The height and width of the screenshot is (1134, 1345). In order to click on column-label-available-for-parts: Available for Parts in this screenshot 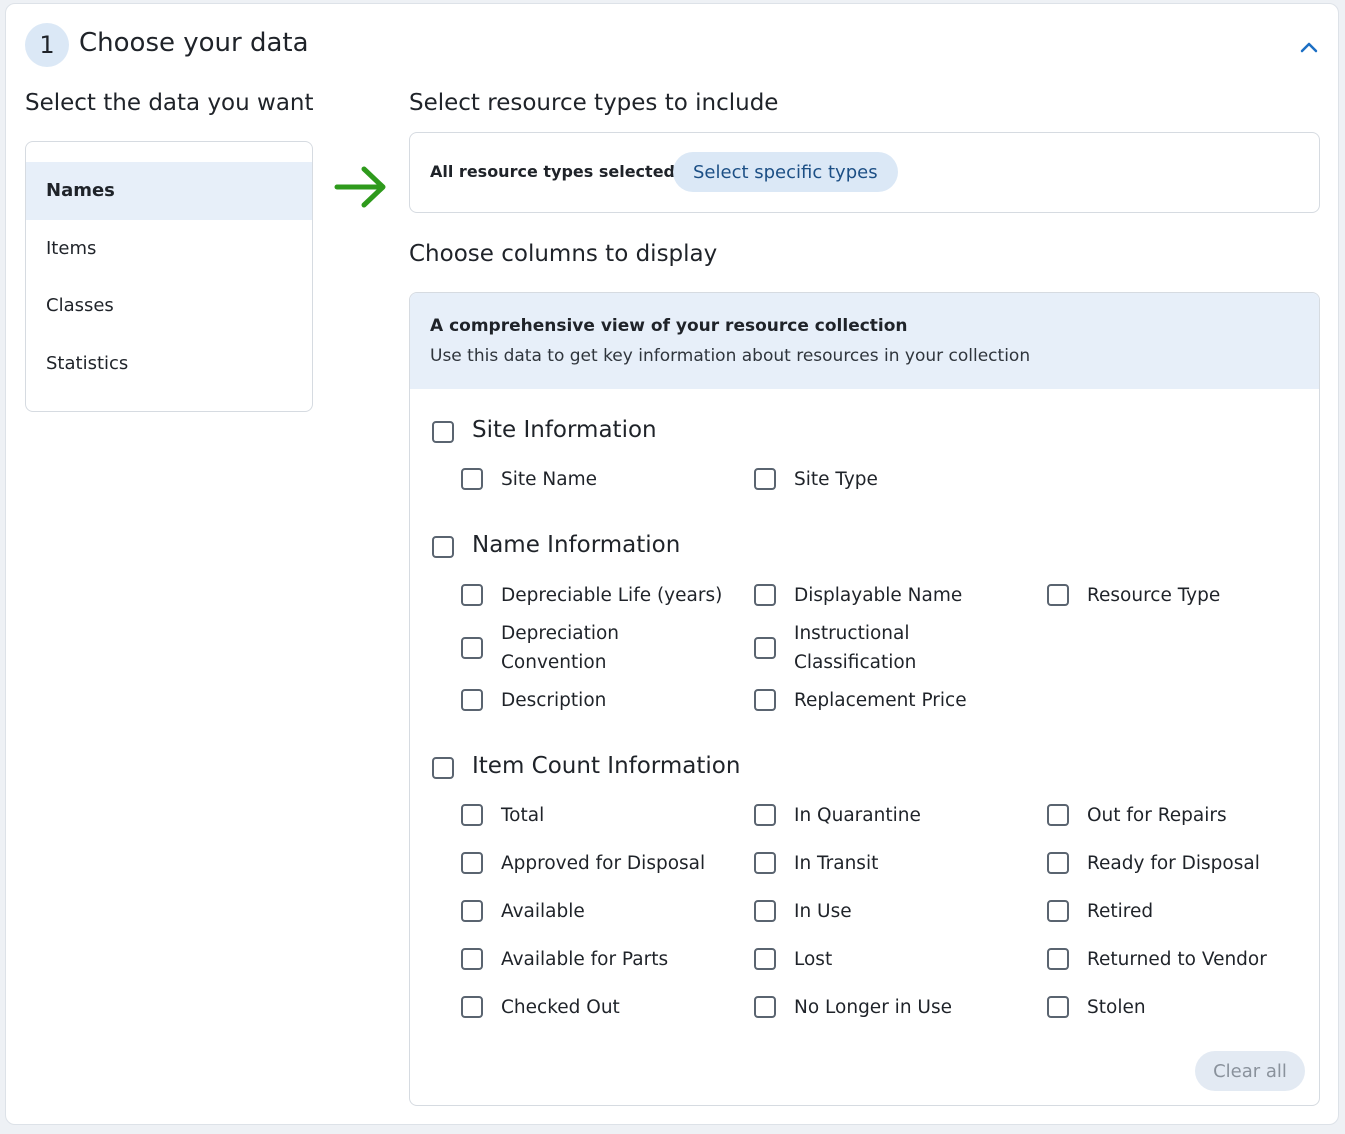, I will do `click(585, 959)`.